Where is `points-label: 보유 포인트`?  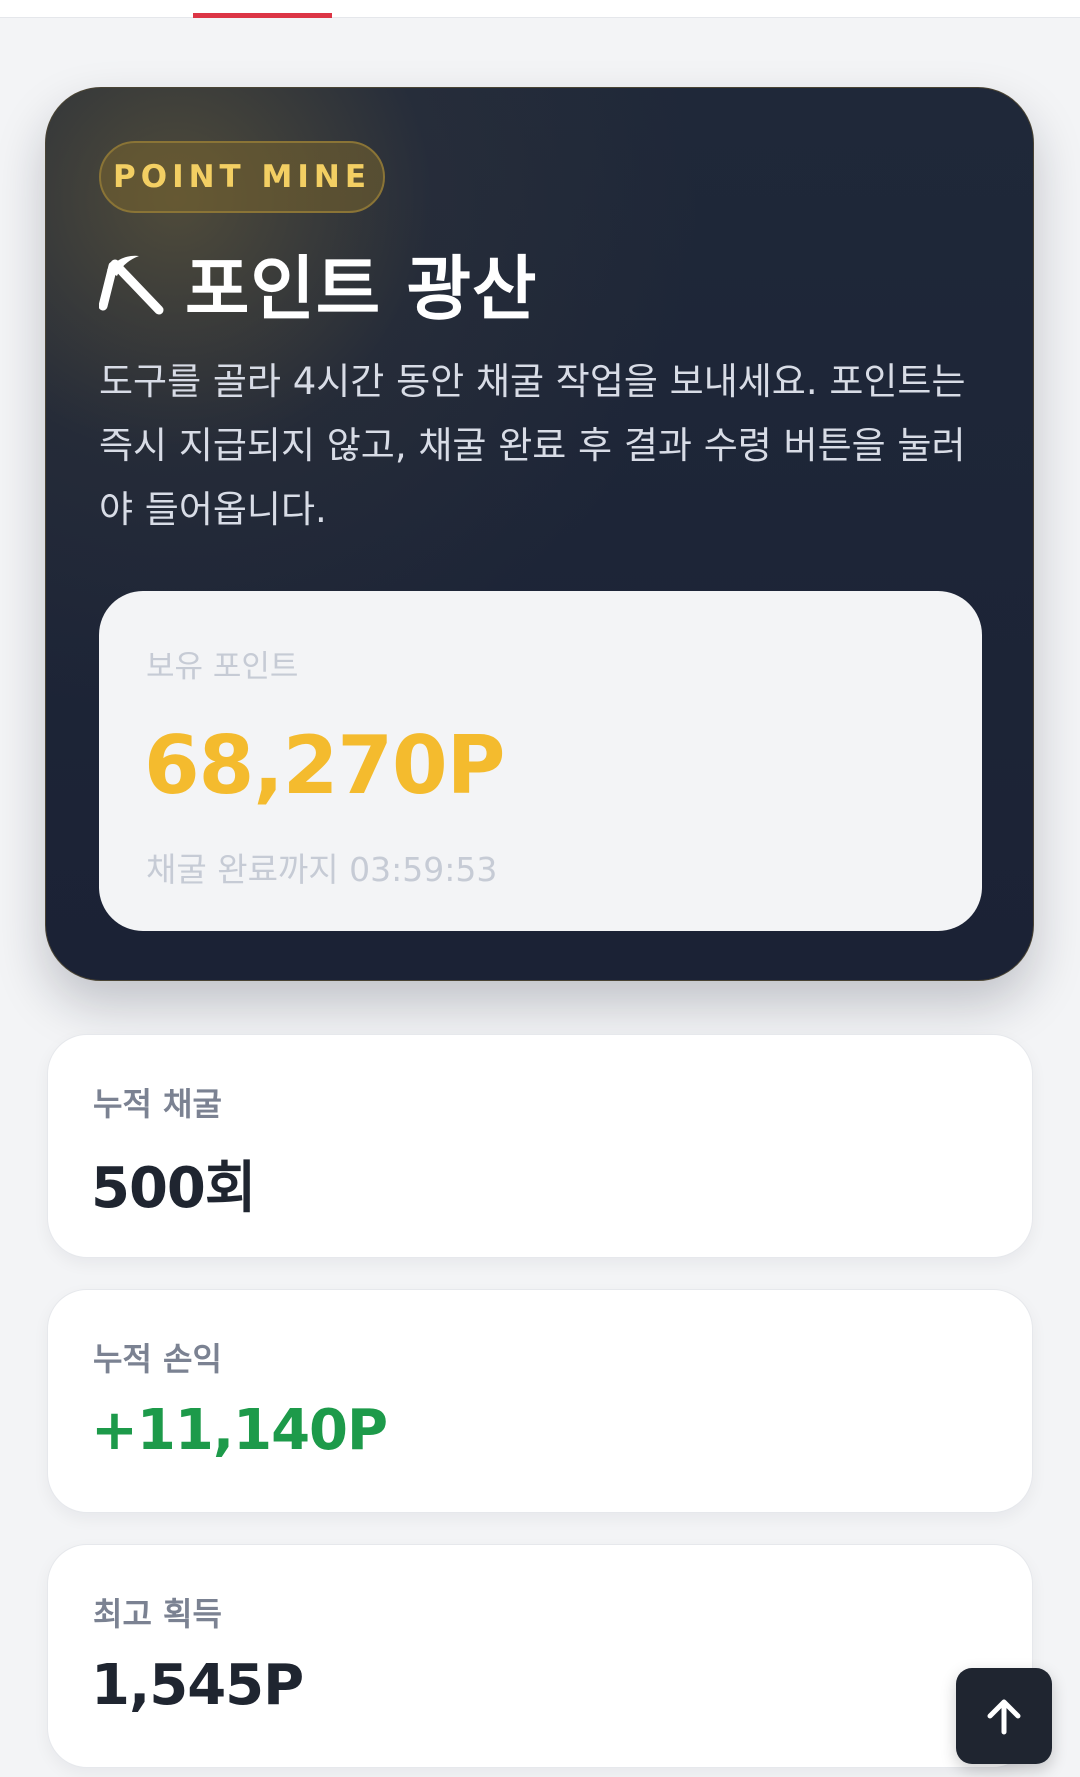 points-label: 보유 포인트 is located at coordinates (222, 667).